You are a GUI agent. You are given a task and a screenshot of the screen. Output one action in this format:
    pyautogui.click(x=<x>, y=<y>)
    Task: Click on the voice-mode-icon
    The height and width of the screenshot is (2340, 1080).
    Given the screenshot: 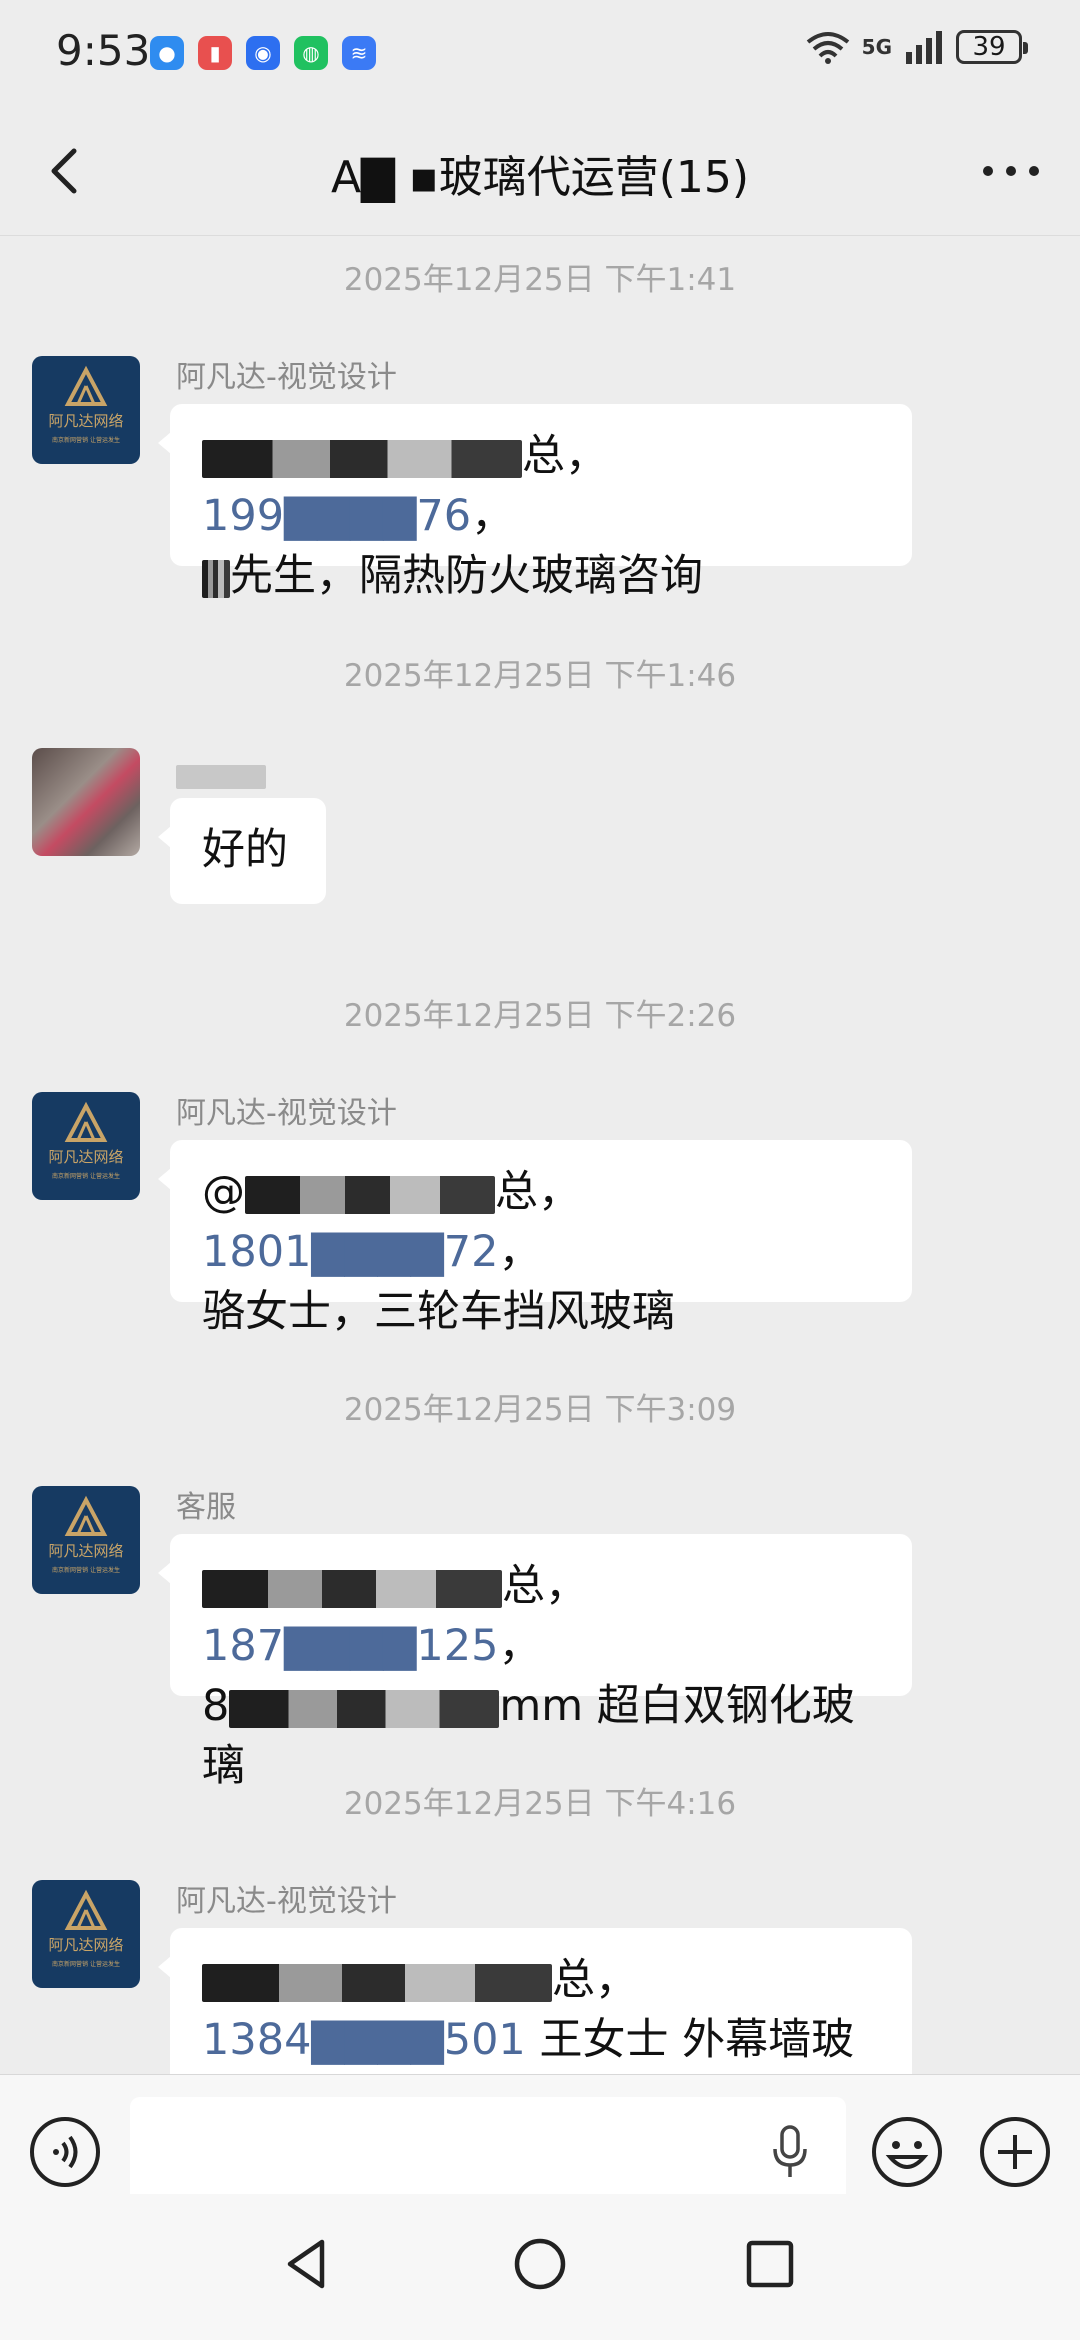 What is the action you would take?
    pyautogui.click(x=65, y=2152)
    